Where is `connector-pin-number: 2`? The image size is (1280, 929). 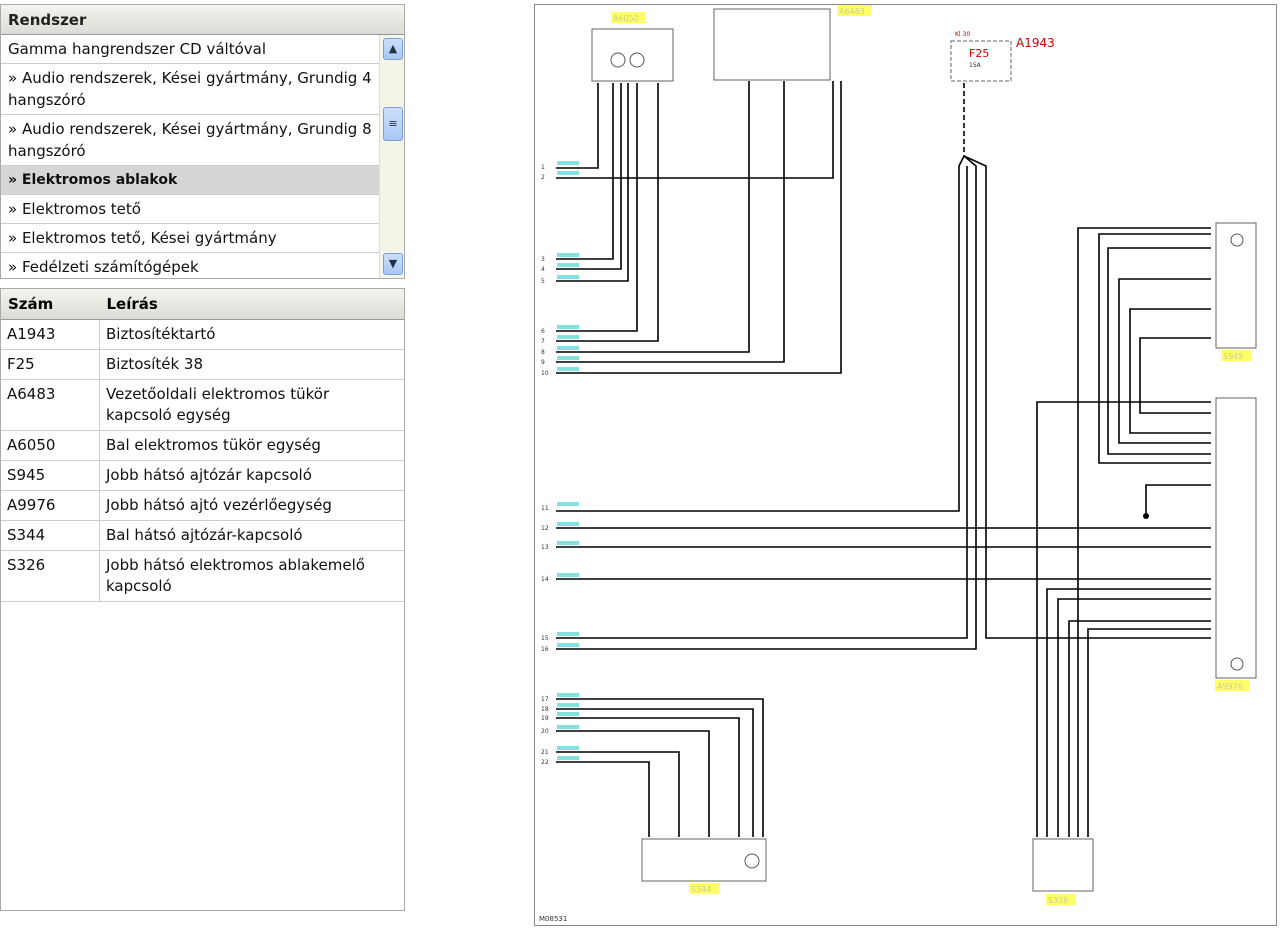 connector-pin-number: 2 is located at coordinates (543, 177).